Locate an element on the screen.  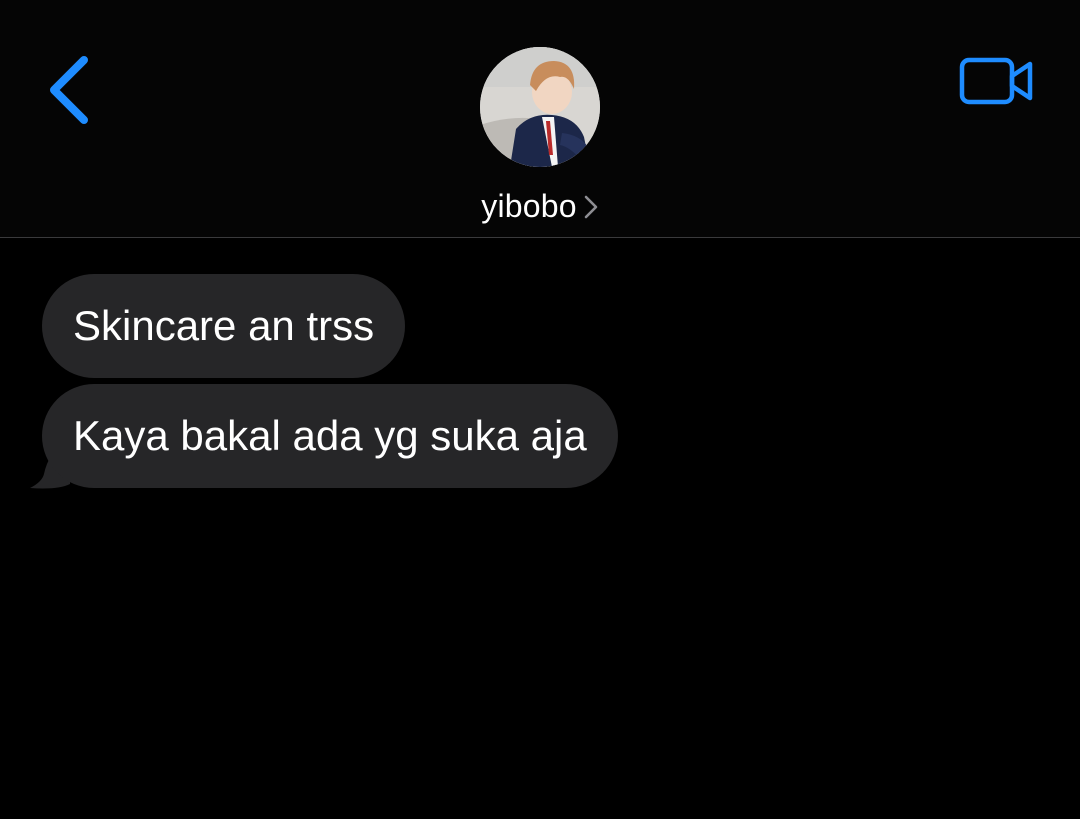
video-call-button is located at coordinates (998, 82).